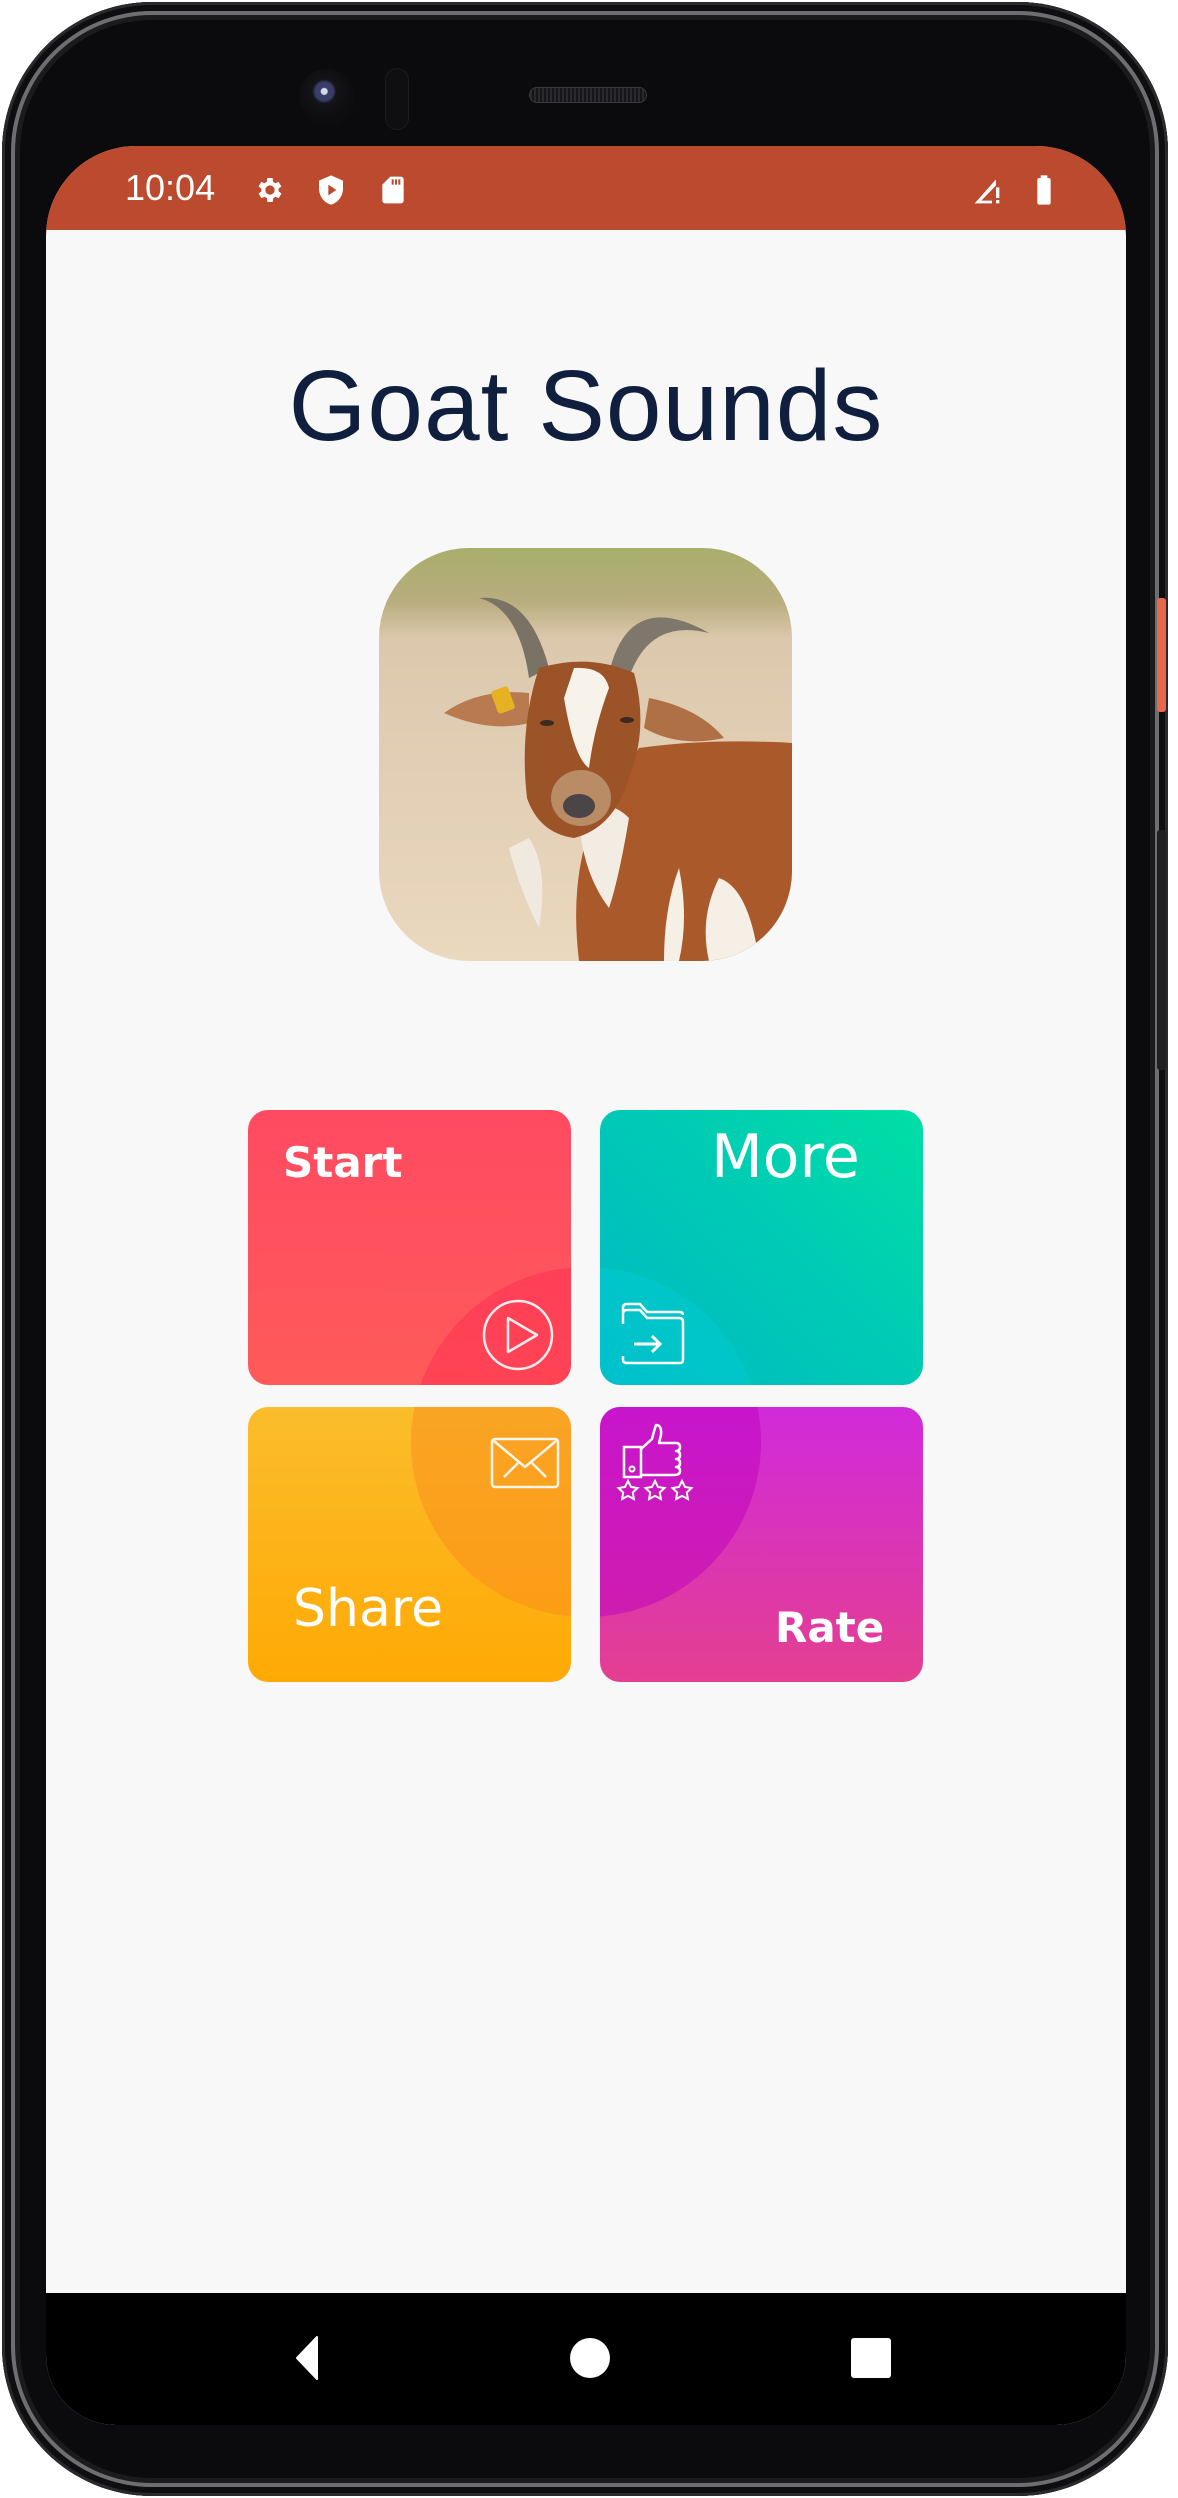 The image size is (1178, 2498). Describe the element at coordinates (1161, 655) in the screenshot. I see `power-button` at that location.